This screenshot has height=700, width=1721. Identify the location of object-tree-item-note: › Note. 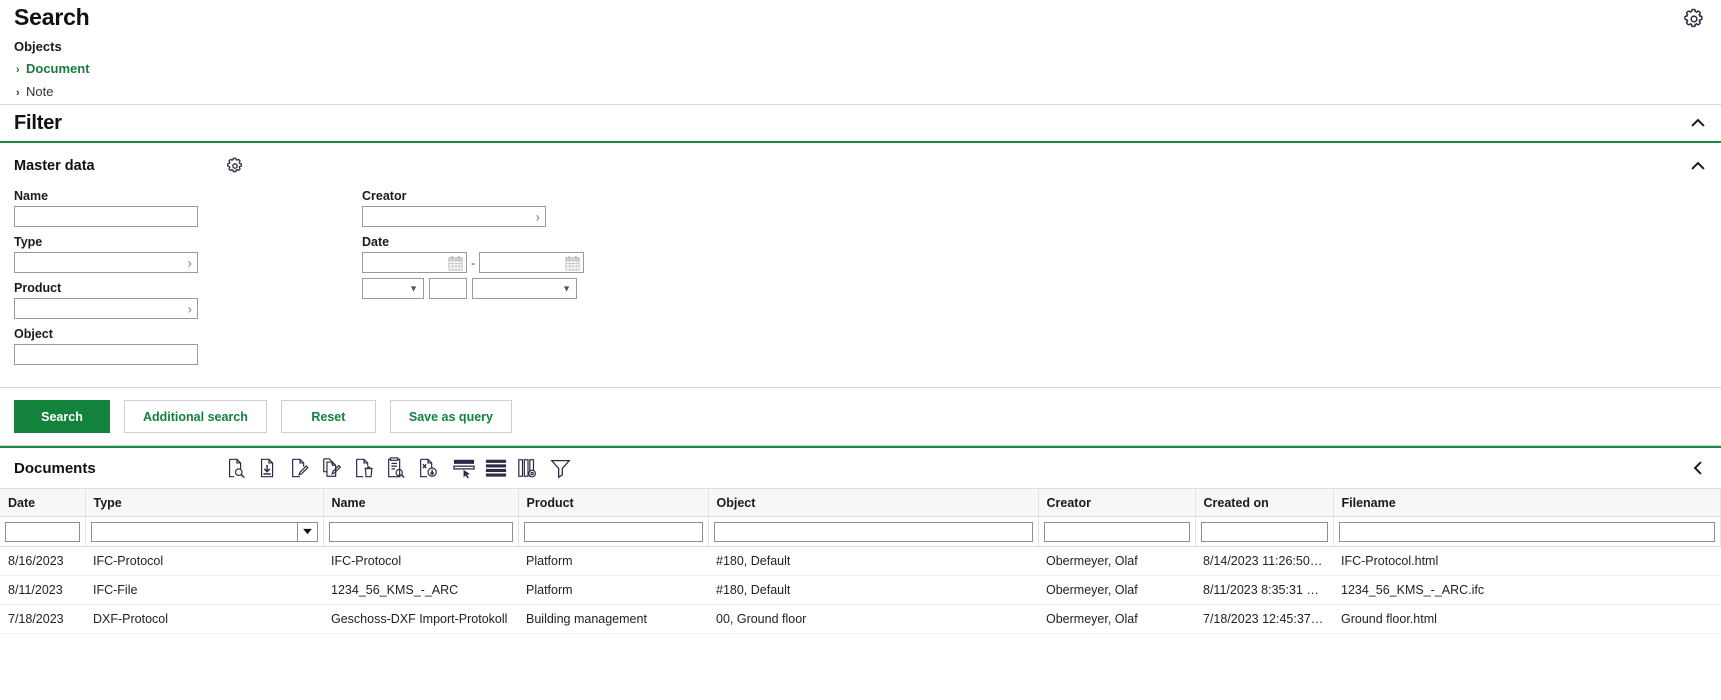
(860, 92).